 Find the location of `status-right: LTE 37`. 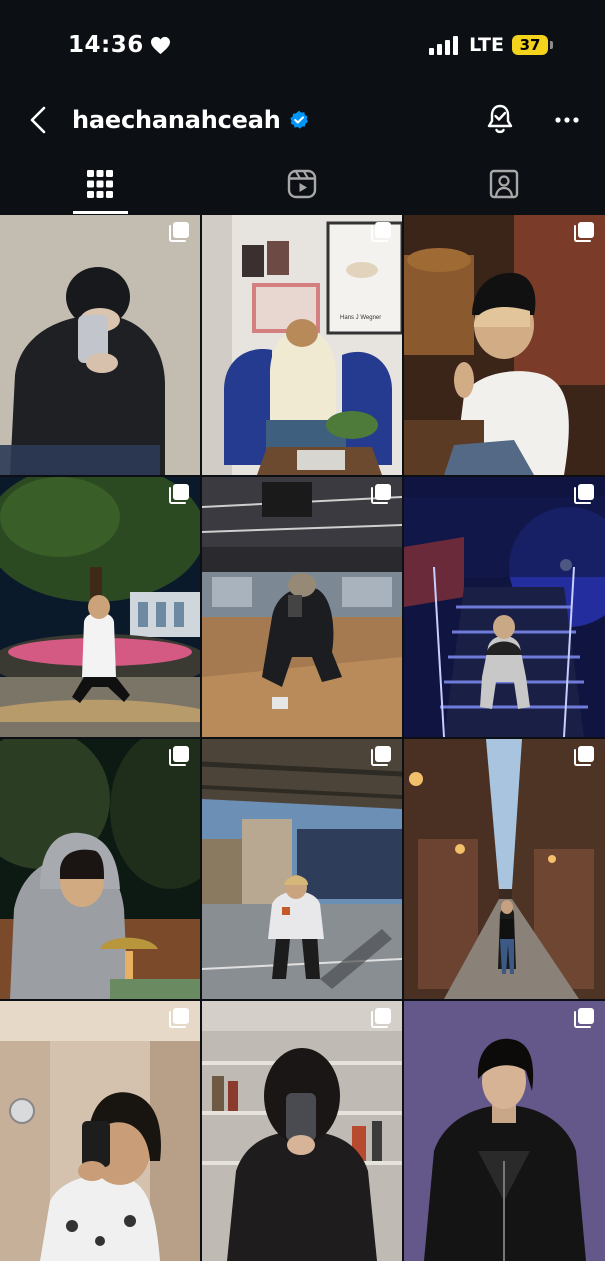

status-right: LTE 37 is located at coordinates (491, 45).